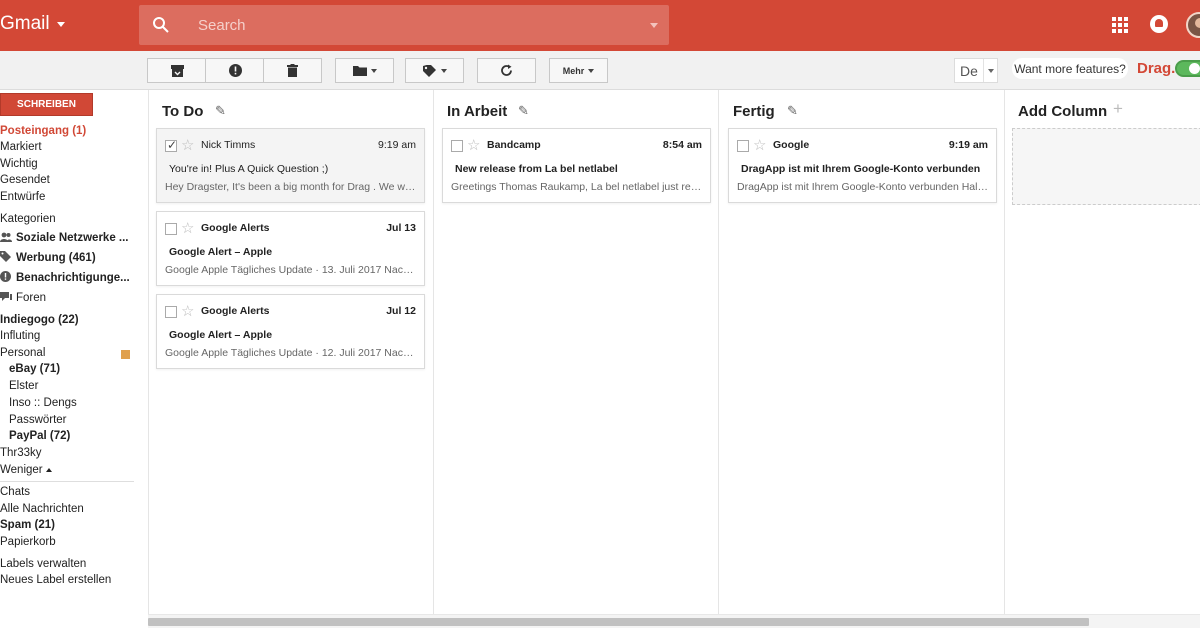 This screenshot has height=628, width=1200. Describe the element at coordinates (1156, 68) in the screenshot. I see `drag-brand-logo: Drag.` at that location.